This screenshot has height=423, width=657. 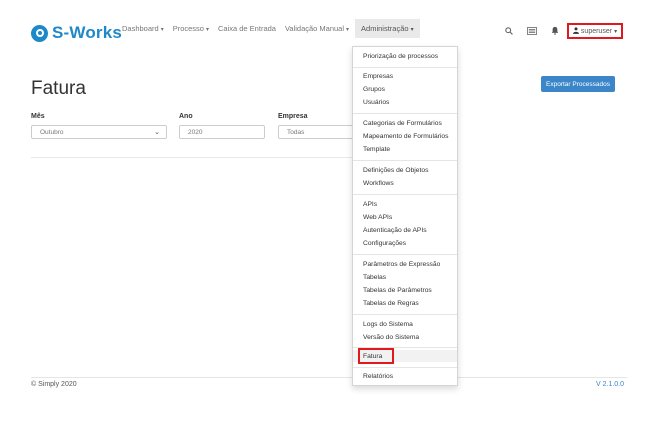 I want to click on user-icon, so click(x=575, y=31).